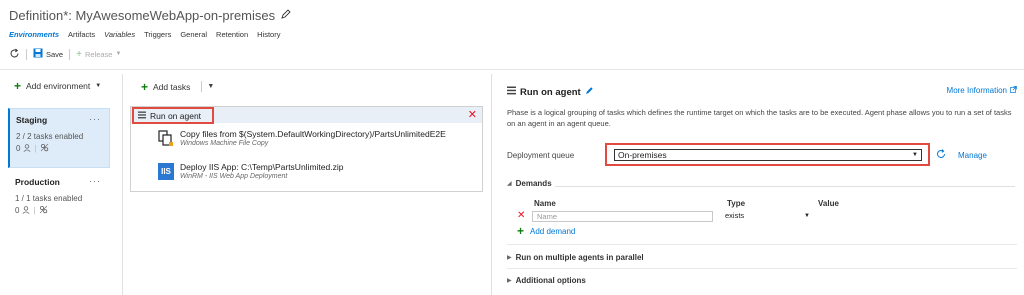 The image size is (1024, 295). Describe the element at coordinates (65, 54) in the screenshot. I see `definition-toolbar: Save + Release ▼` at that location.